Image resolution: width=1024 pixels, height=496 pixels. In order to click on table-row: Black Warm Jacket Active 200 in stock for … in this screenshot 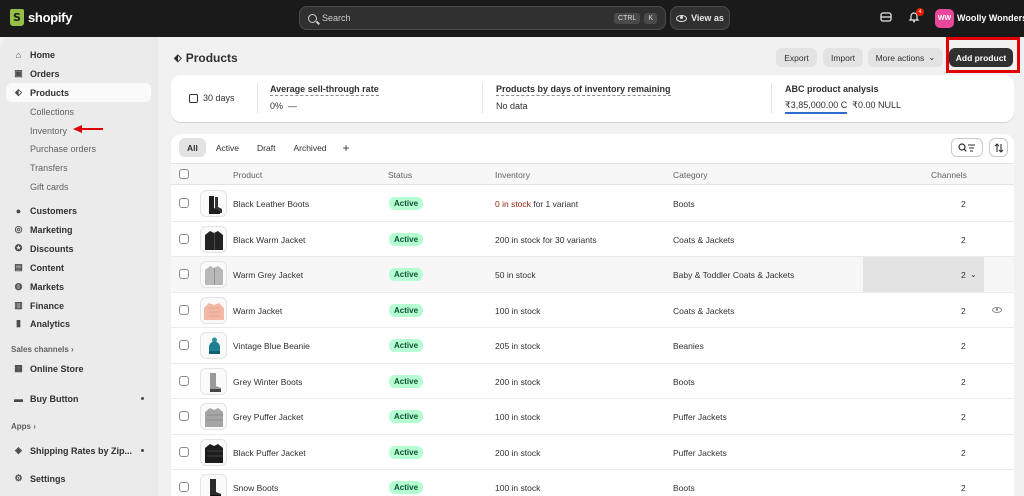, I will do `click(592, 239)`.